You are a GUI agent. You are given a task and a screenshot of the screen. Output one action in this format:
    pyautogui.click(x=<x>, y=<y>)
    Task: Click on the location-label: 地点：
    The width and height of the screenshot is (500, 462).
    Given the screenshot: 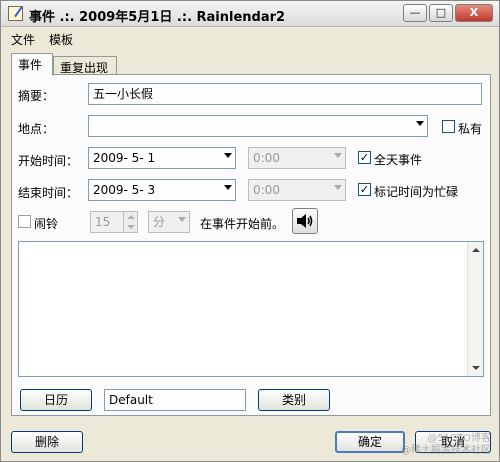 What is the action you would take?
    pyautogui.click(x=36, y=129)
    